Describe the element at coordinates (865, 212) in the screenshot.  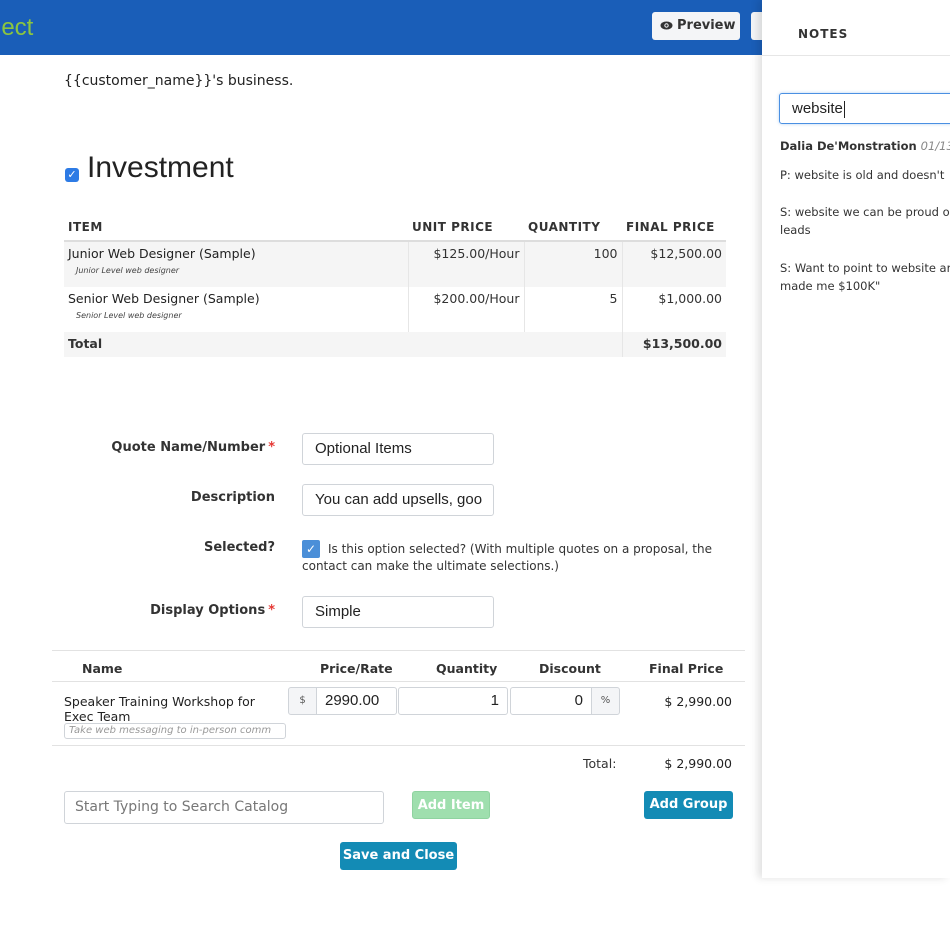
I see `note-text: S: website we can be proud o` at that location.